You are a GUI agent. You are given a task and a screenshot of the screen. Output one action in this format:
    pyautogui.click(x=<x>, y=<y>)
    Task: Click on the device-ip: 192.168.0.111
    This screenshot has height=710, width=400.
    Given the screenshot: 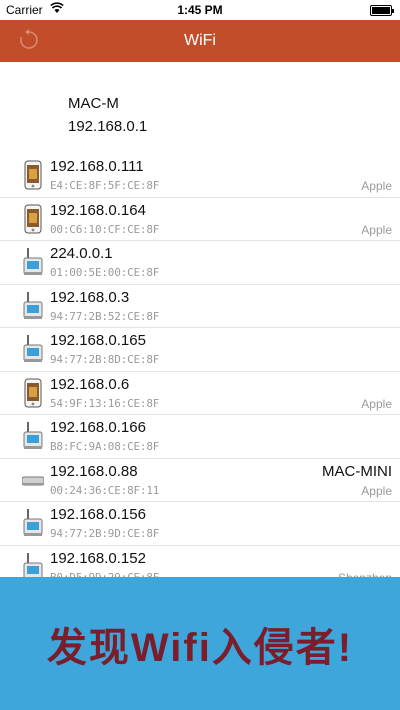 What is the action you would take?
    pyautogui.click(x=97, y=166)
    